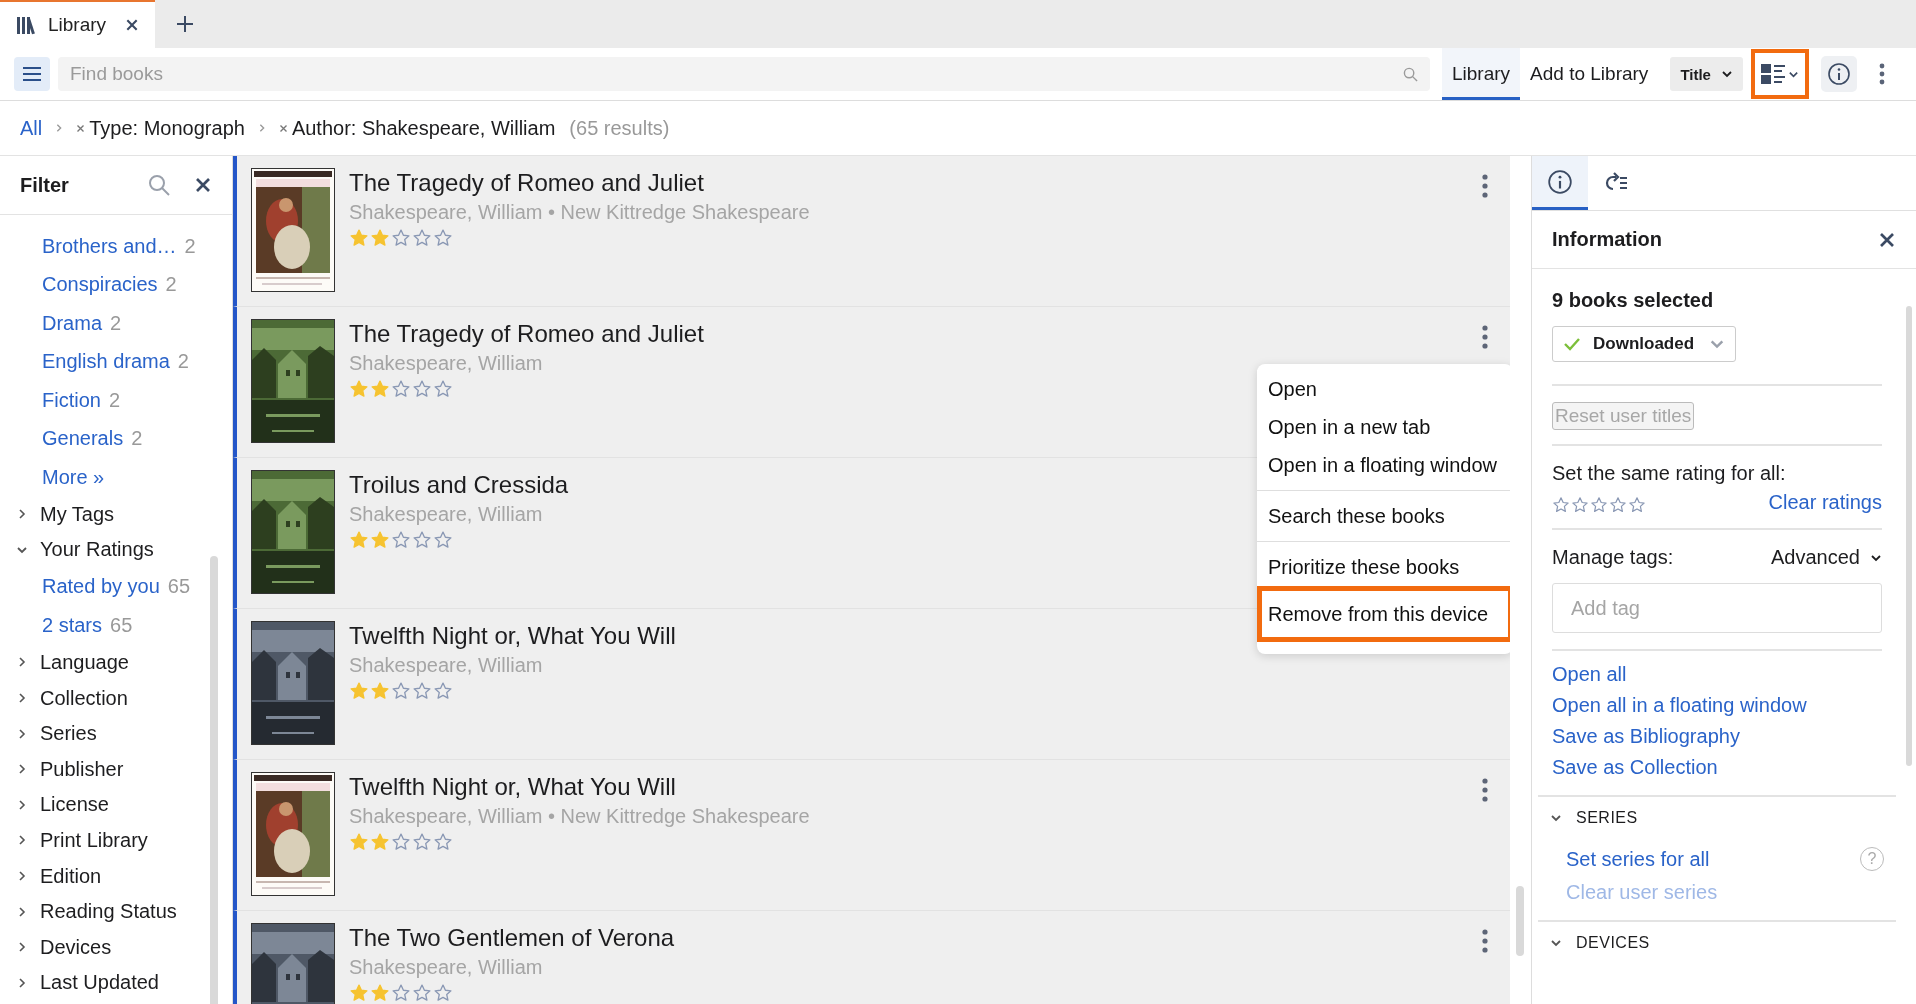 The image size is (1916, 1004). Describe the element at coordinates (108, 912) in the screenshot. I see `filter-group: Reading Status` at that location.